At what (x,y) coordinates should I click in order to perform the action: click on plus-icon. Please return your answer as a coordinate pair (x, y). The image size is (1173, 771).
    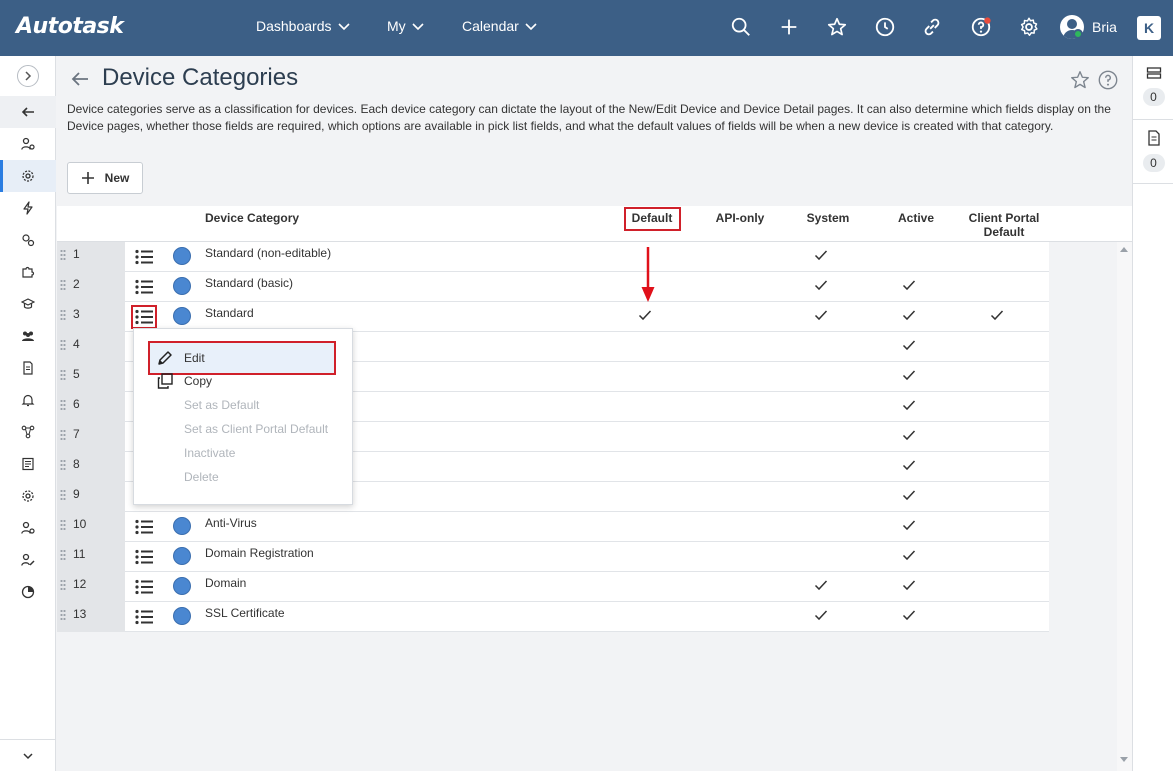
    Looking at the image, I should click on (789, 27).